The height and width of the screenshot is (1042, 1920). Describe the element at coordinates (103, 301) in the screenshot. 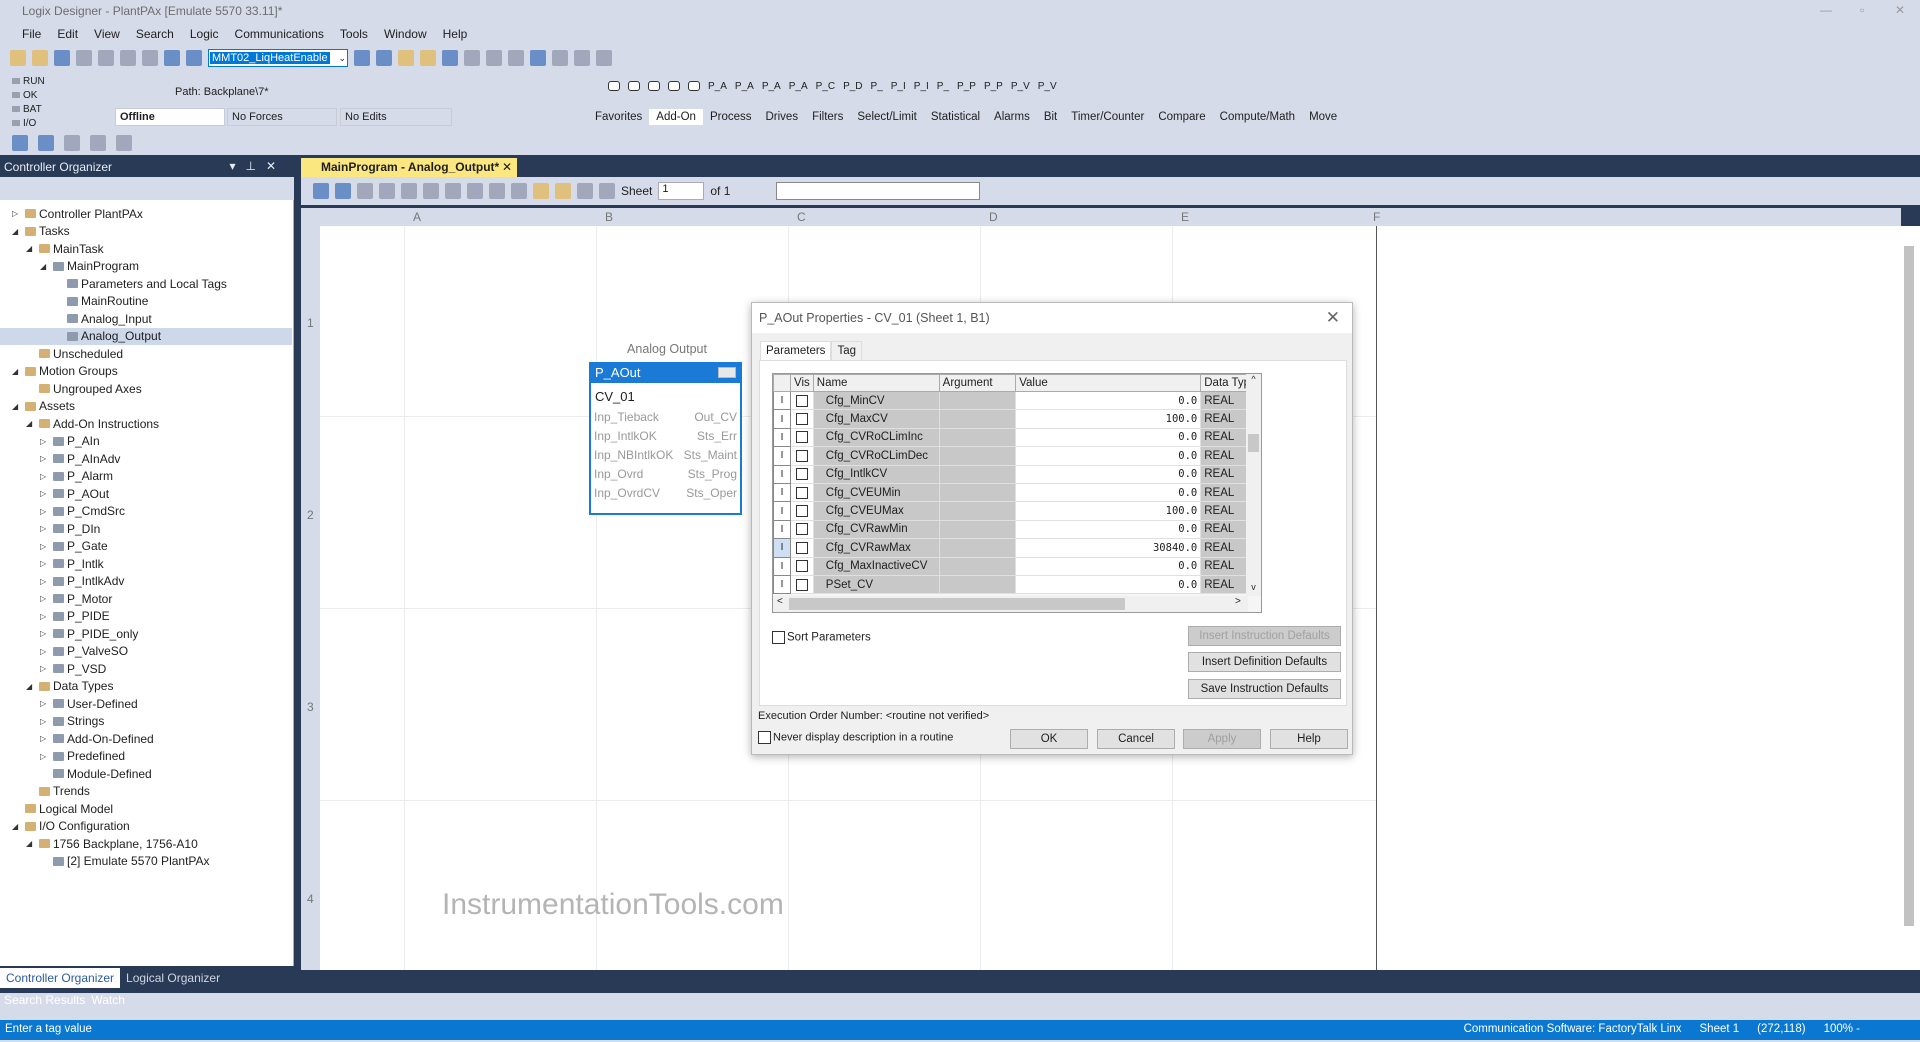

I see `tree-item-mainroutine: MainRoutine` at that location.